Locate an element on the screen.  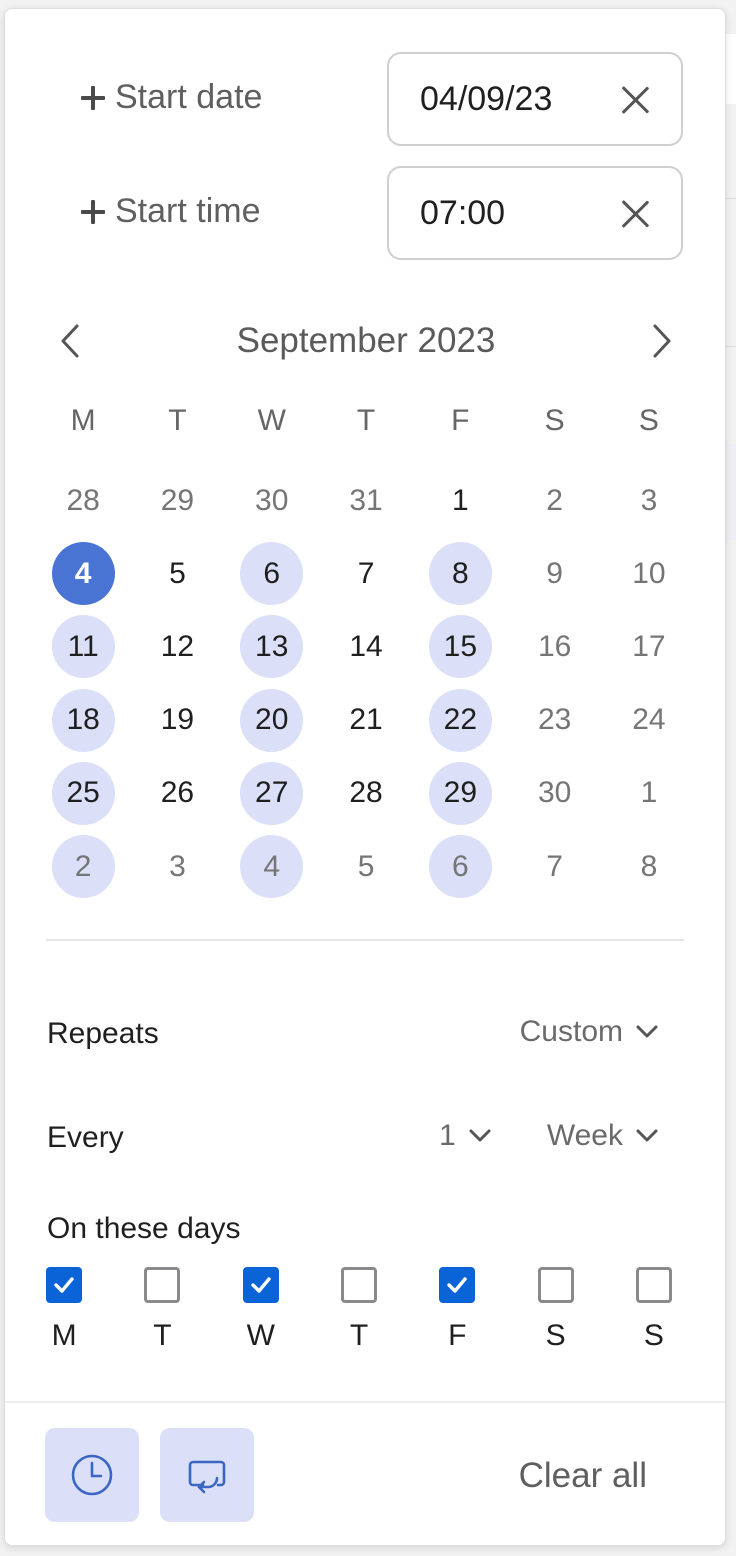
repeats-dropdown: Custom is located at coordinates (589, 1032).